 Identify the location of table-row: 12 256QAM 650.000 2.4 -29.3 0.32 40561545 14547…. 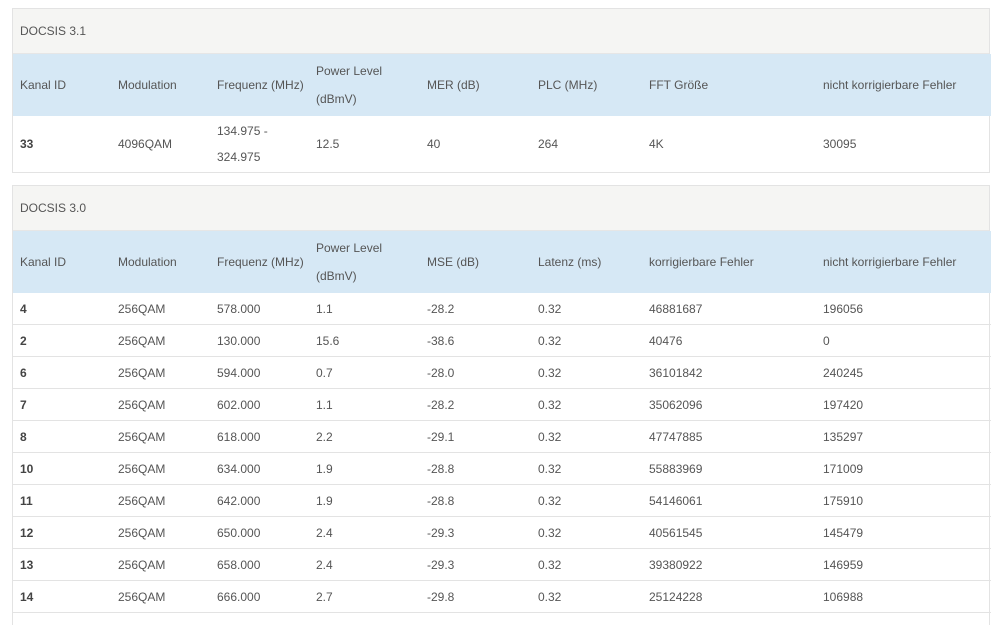
(502, 532).